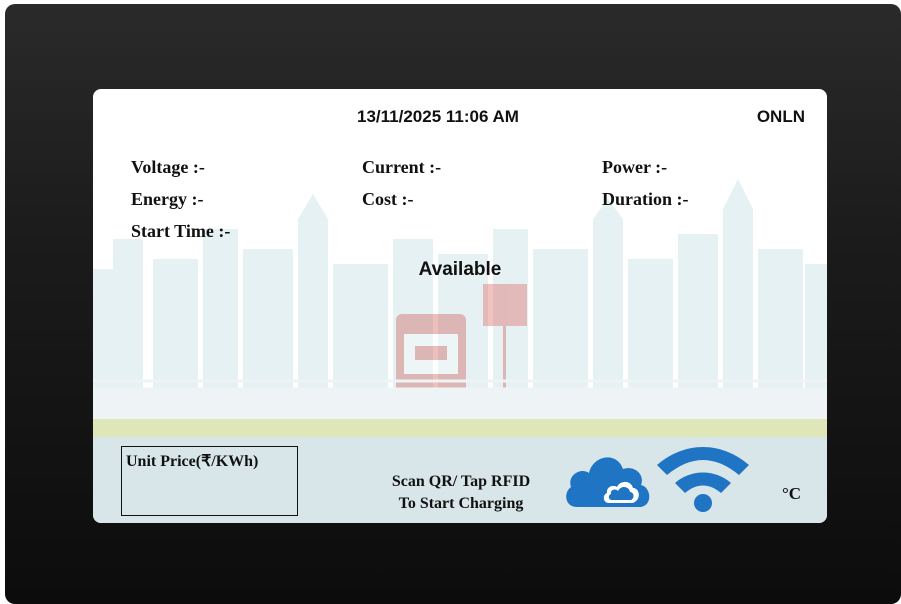 This screenshot has width=901, height=604. I want to click on current-label: Current :-, so click(402, 167).